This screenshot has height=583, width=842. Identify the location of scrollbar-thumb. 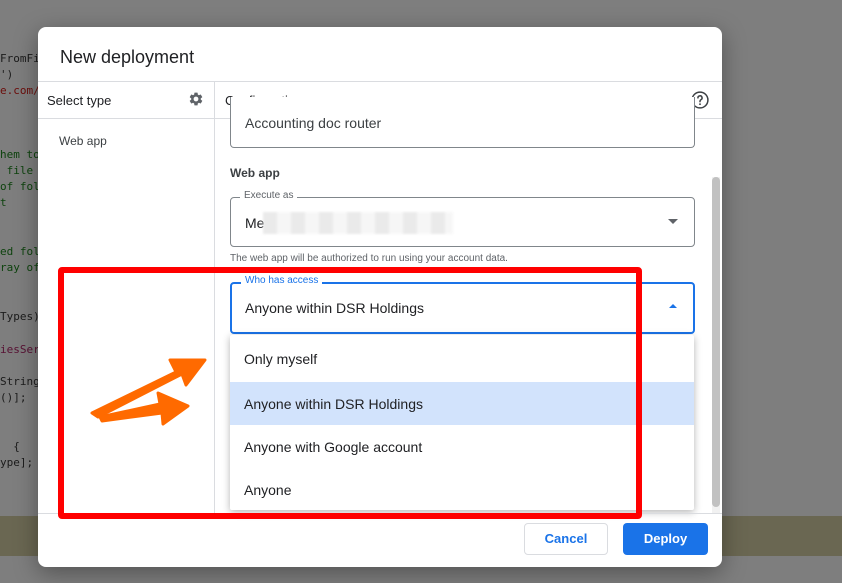
(716, 342).